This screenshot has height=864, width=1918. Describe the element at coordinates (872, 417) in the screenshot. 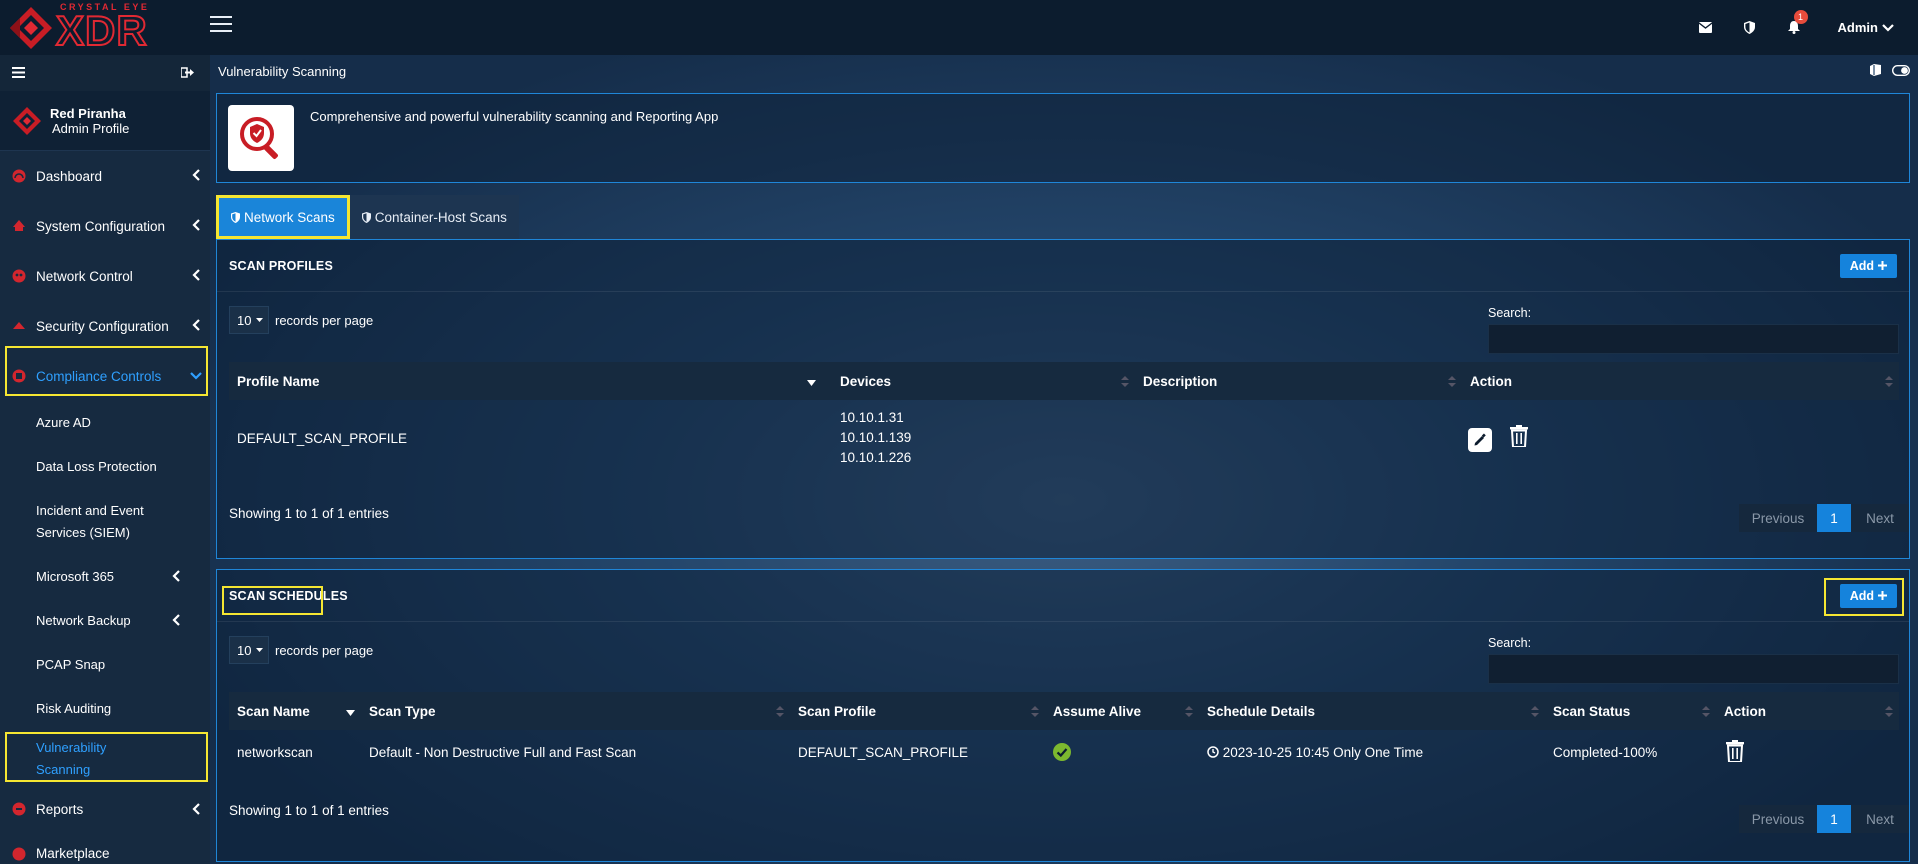

I see `device-ip: 10.10.1.31` at that location.